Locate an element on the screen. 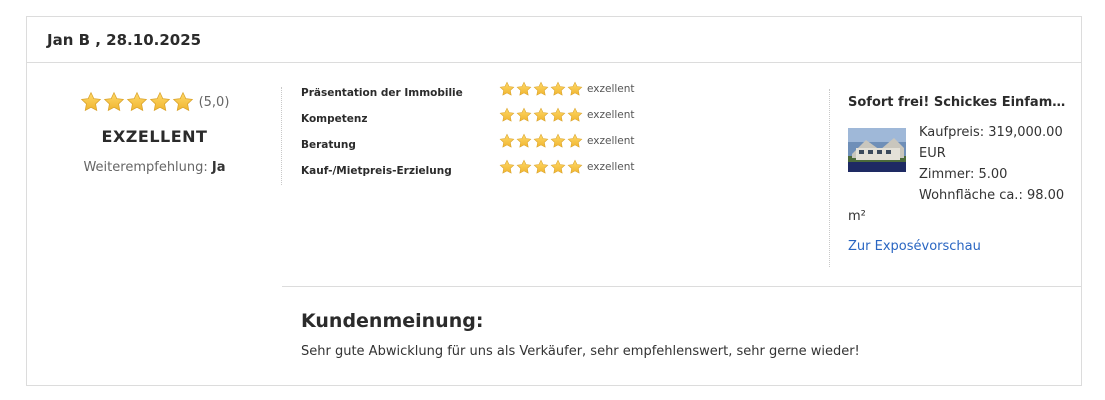 The width and height of the screenshot is (1105, 400). criteria-label: Beratung is located at coordinates (328, 145).